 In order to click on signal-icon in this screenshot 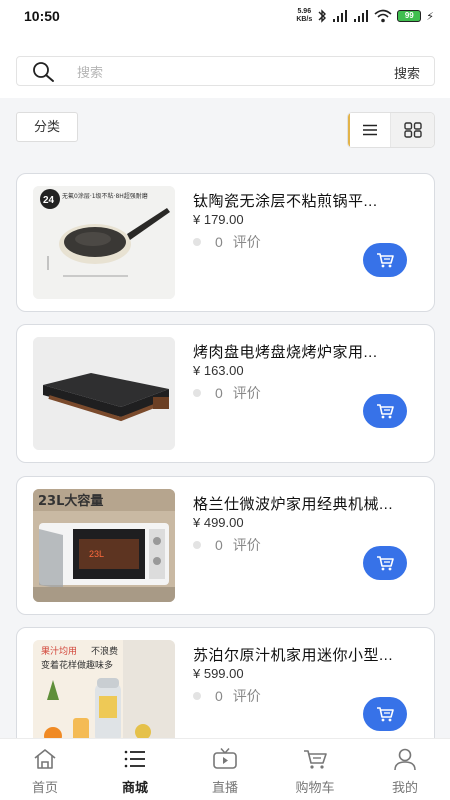, I will do `click(340, 16)`.